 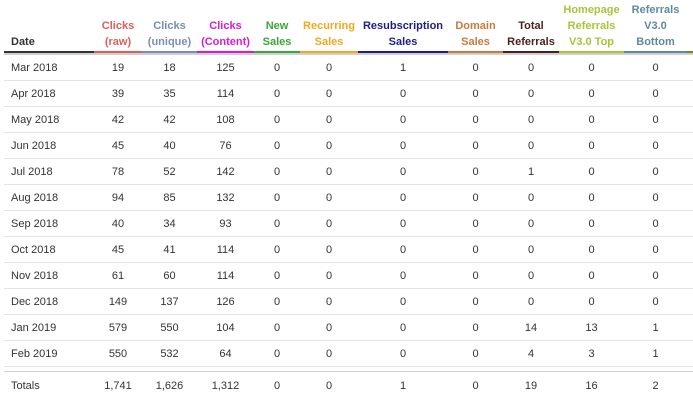 I want to click on totals-cell: 16, so click(x=591, y=385).